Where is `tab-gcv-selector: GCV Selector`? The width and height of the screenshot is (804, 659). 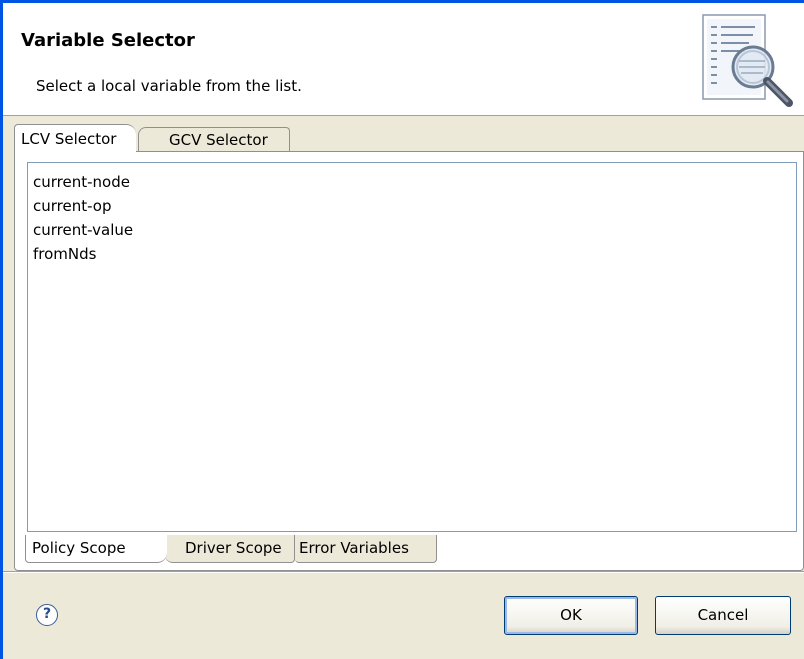 tab-gcv-selector: GCV Selector is located at coordinates (214, 139).